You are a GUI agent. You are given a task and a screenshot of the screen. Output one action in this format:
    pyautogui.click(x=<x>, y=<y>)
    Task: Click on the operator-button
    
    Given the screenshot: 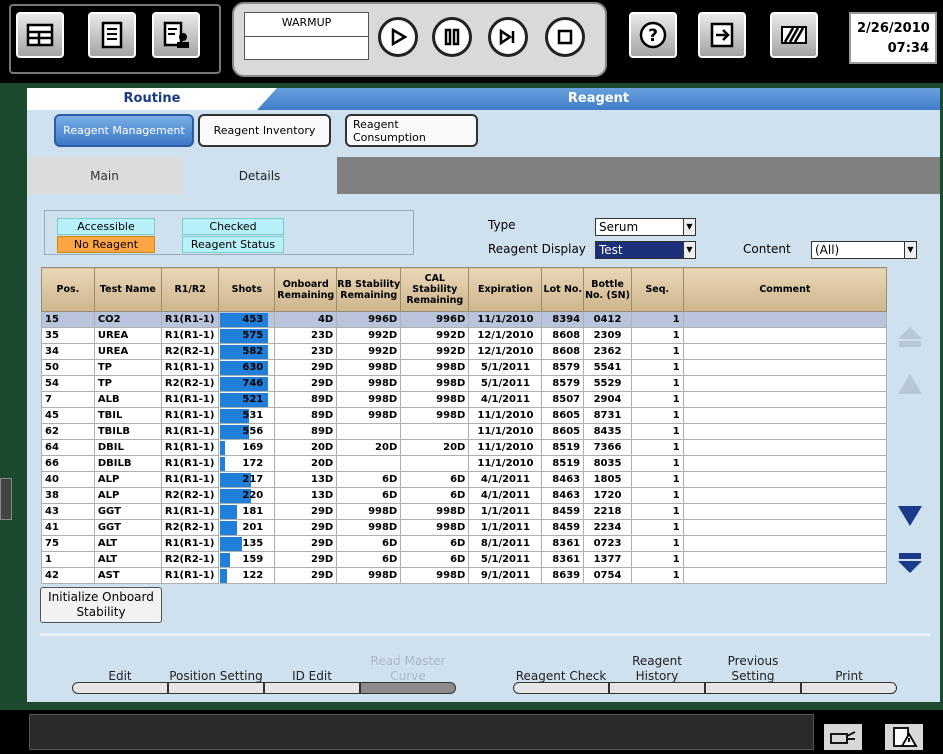 What is the action you would take?
    pyautogui.click(x=176, y=35)
    